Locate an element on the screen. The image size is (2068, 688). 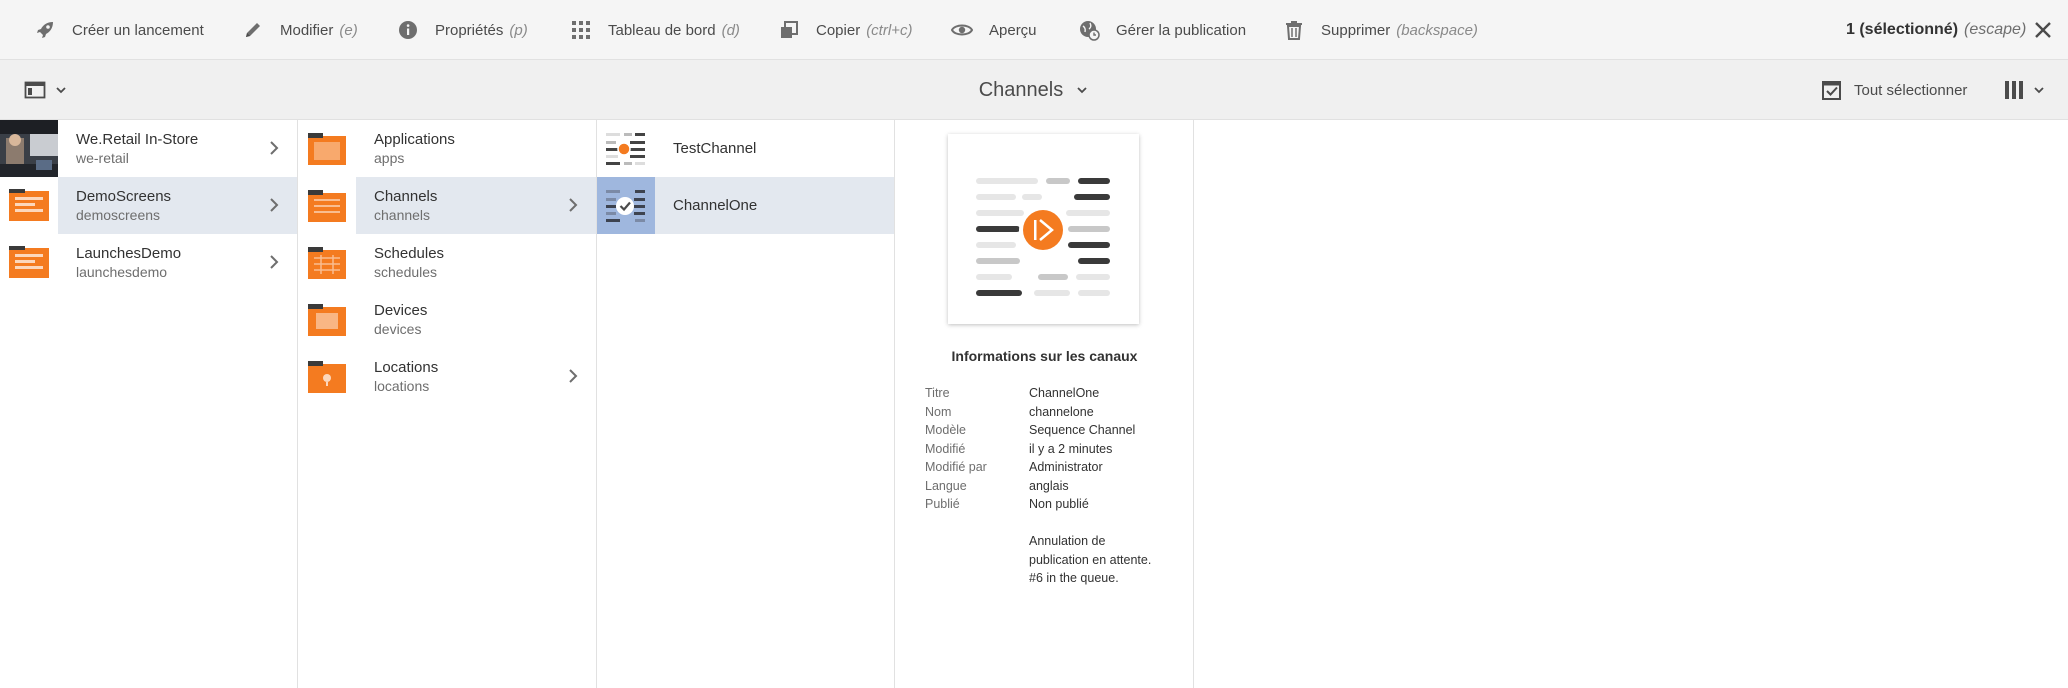
info-icon is located at coordinates (408, 30).